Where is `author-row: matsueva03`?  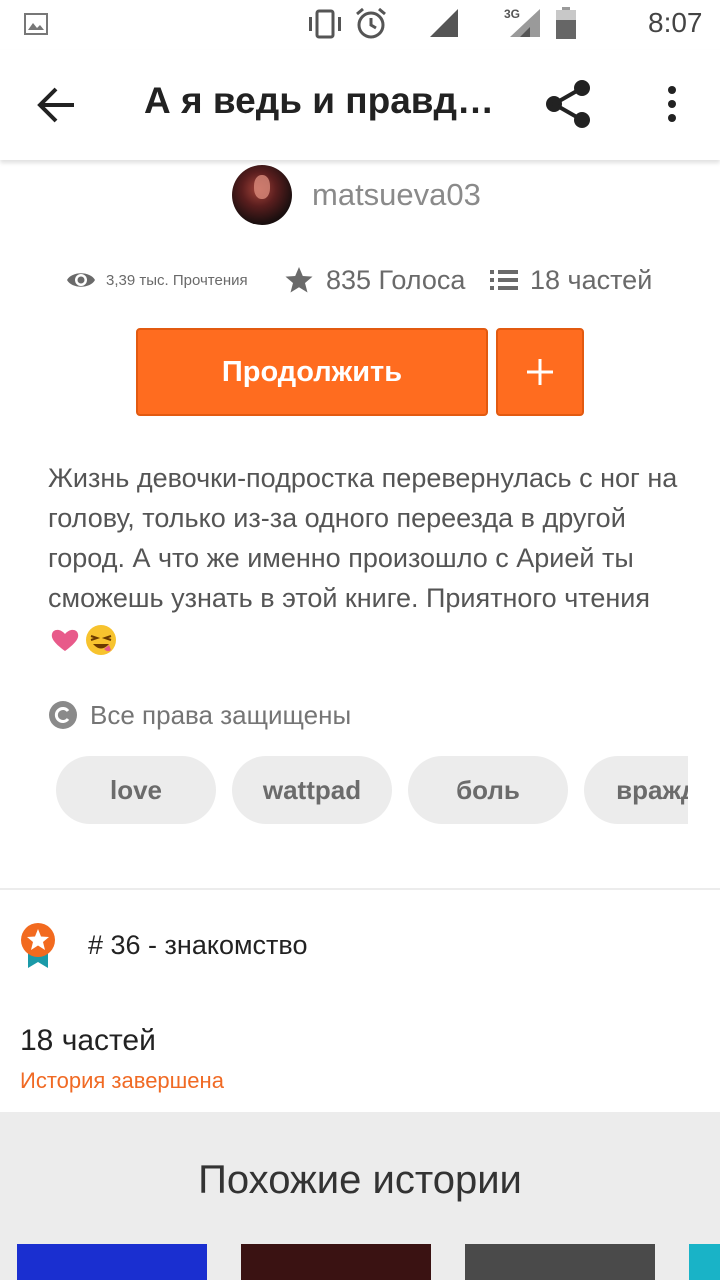 author-row: matsueva03 is located at coordinates (356, 195).